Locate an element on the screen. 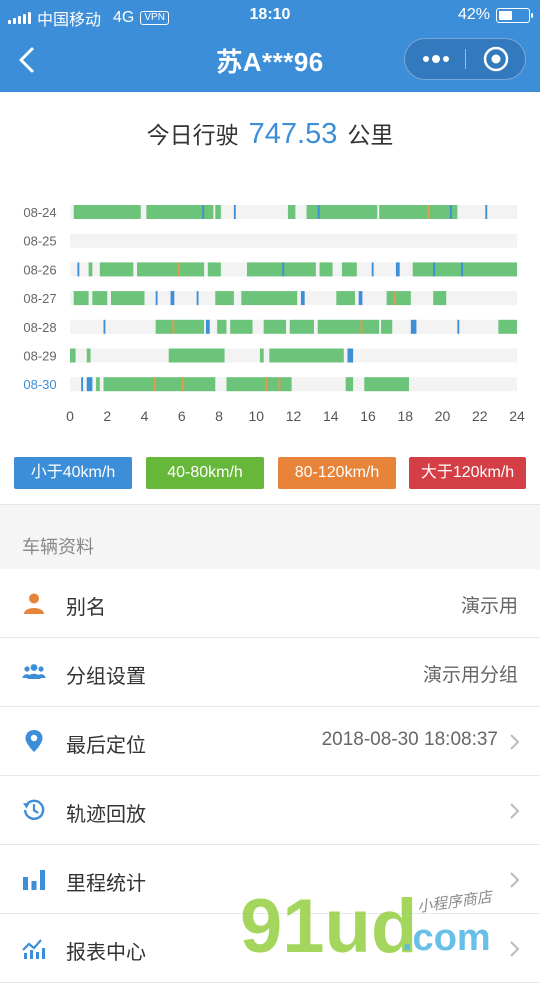 The width and height of the screenshot is (540, 983). x-tick-label: 16 is located at coordinates (368, 416).